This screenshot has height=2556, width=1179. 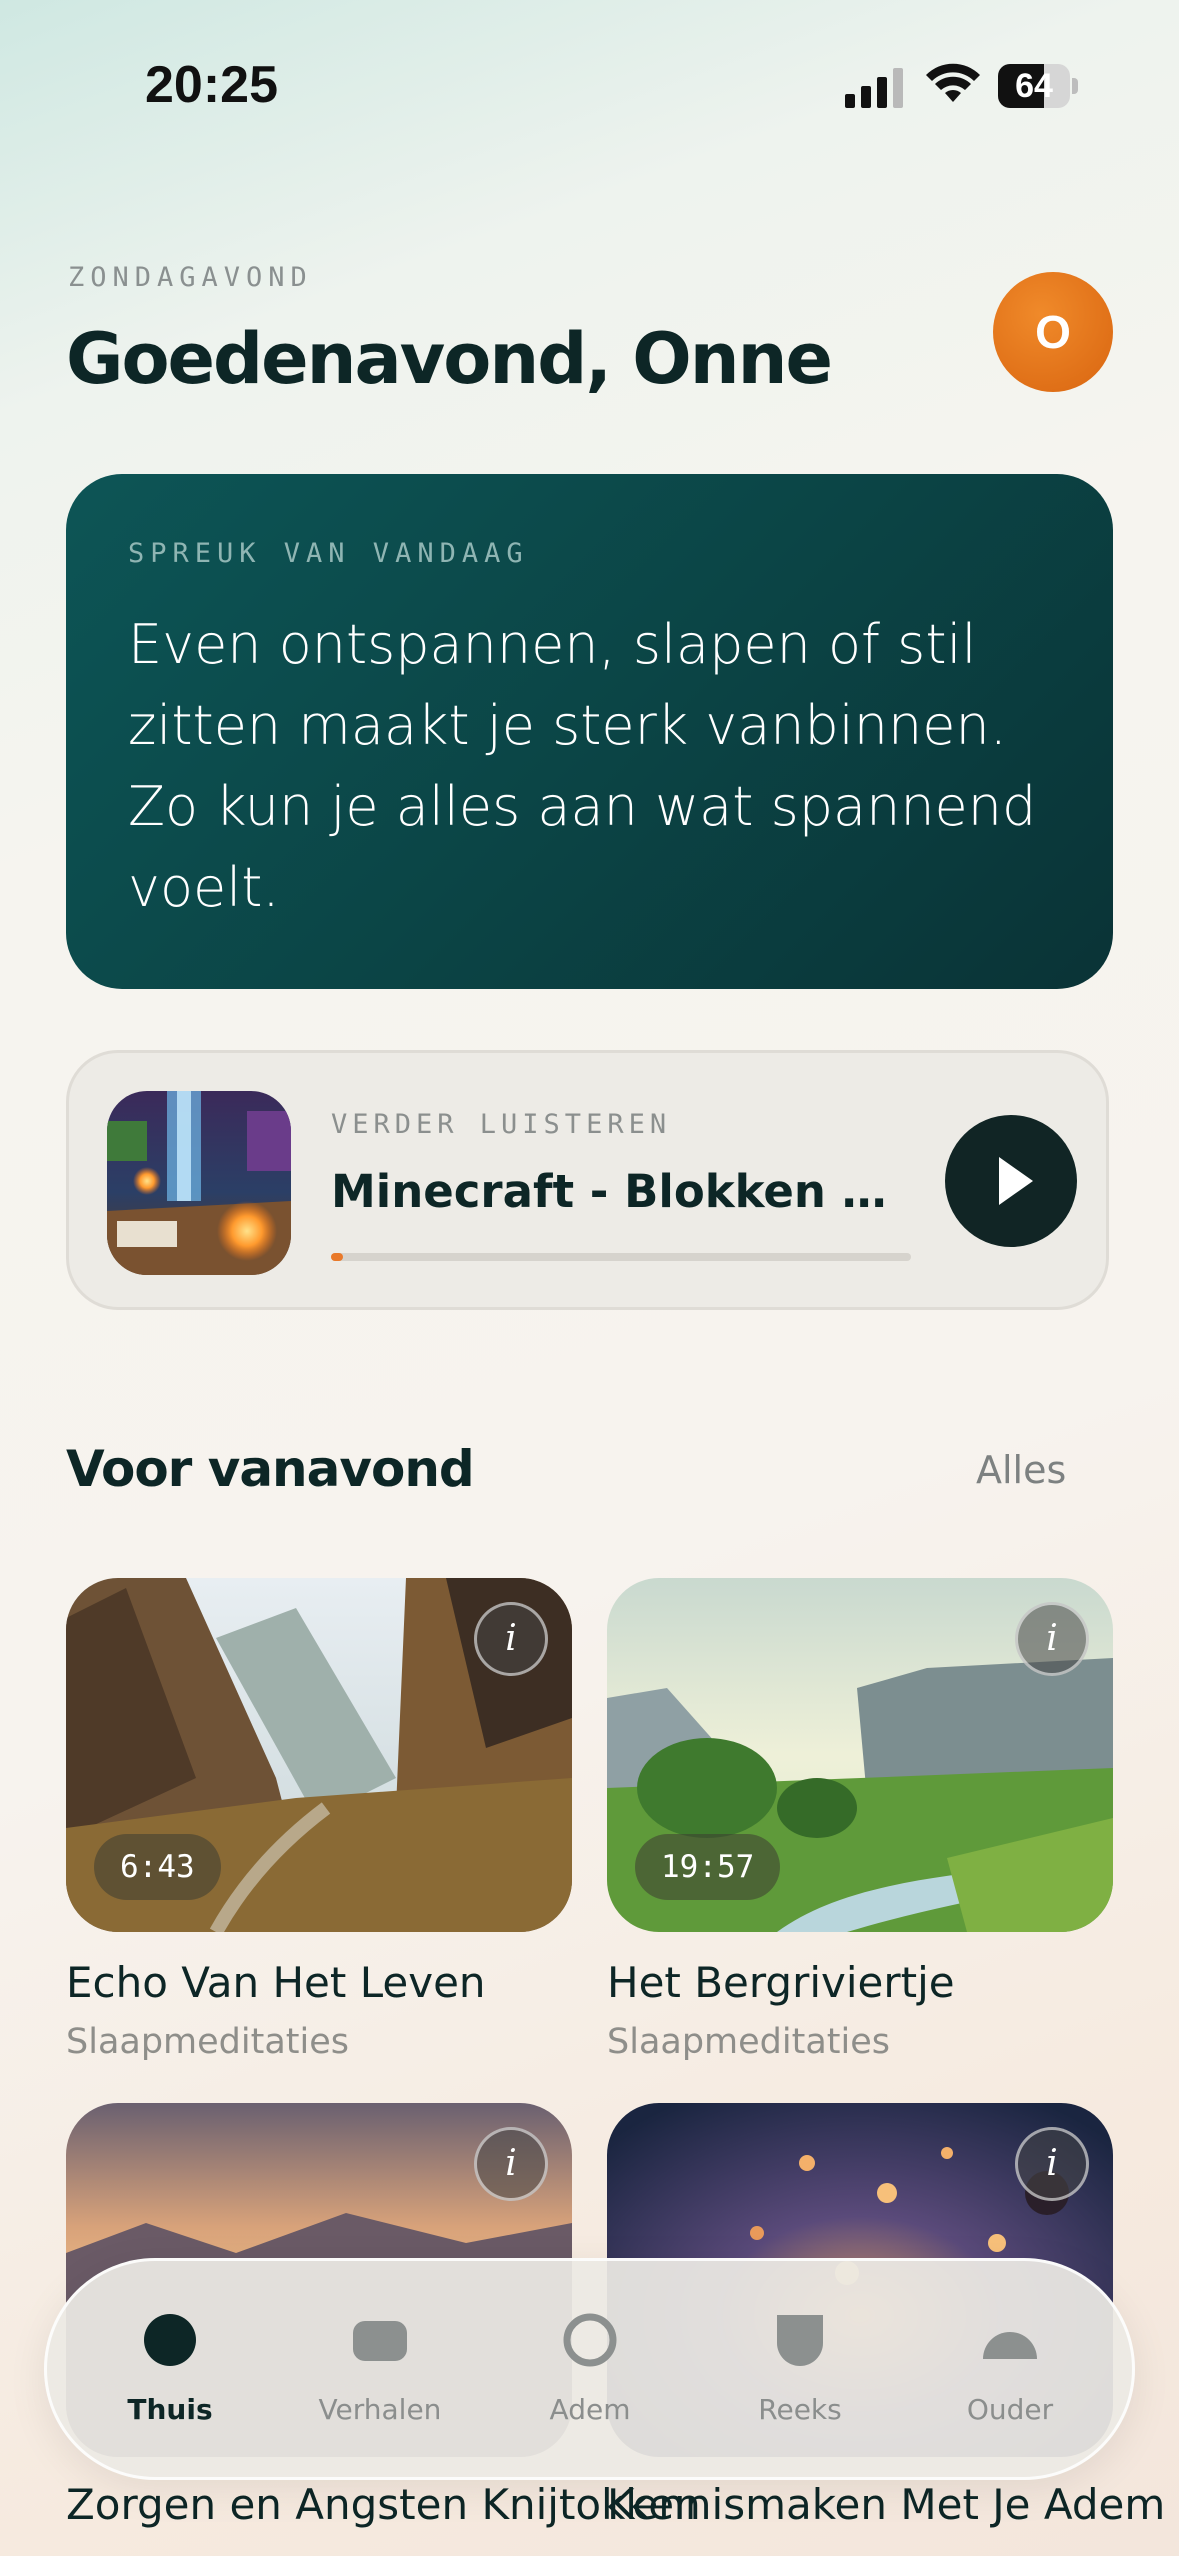 I want to click on tab-adem: Adem, so click(x=590, y=2369).